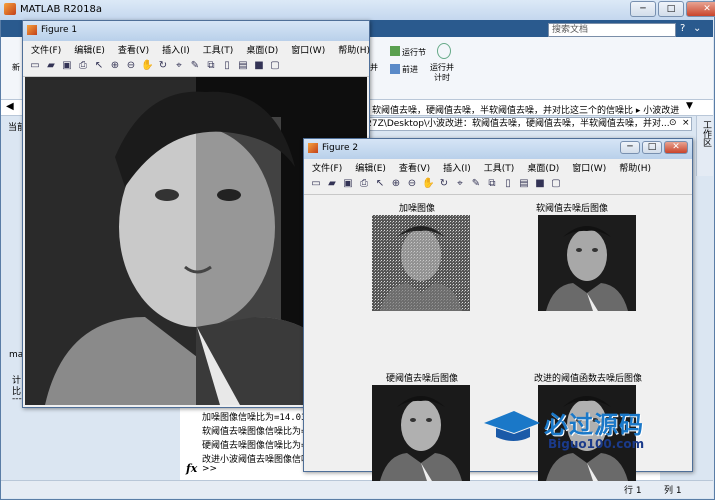 Image resolution: width=715 pixels, height=500 pixels. I want to click on figure-1-titlebar: Figure 1, so click(196, 31).